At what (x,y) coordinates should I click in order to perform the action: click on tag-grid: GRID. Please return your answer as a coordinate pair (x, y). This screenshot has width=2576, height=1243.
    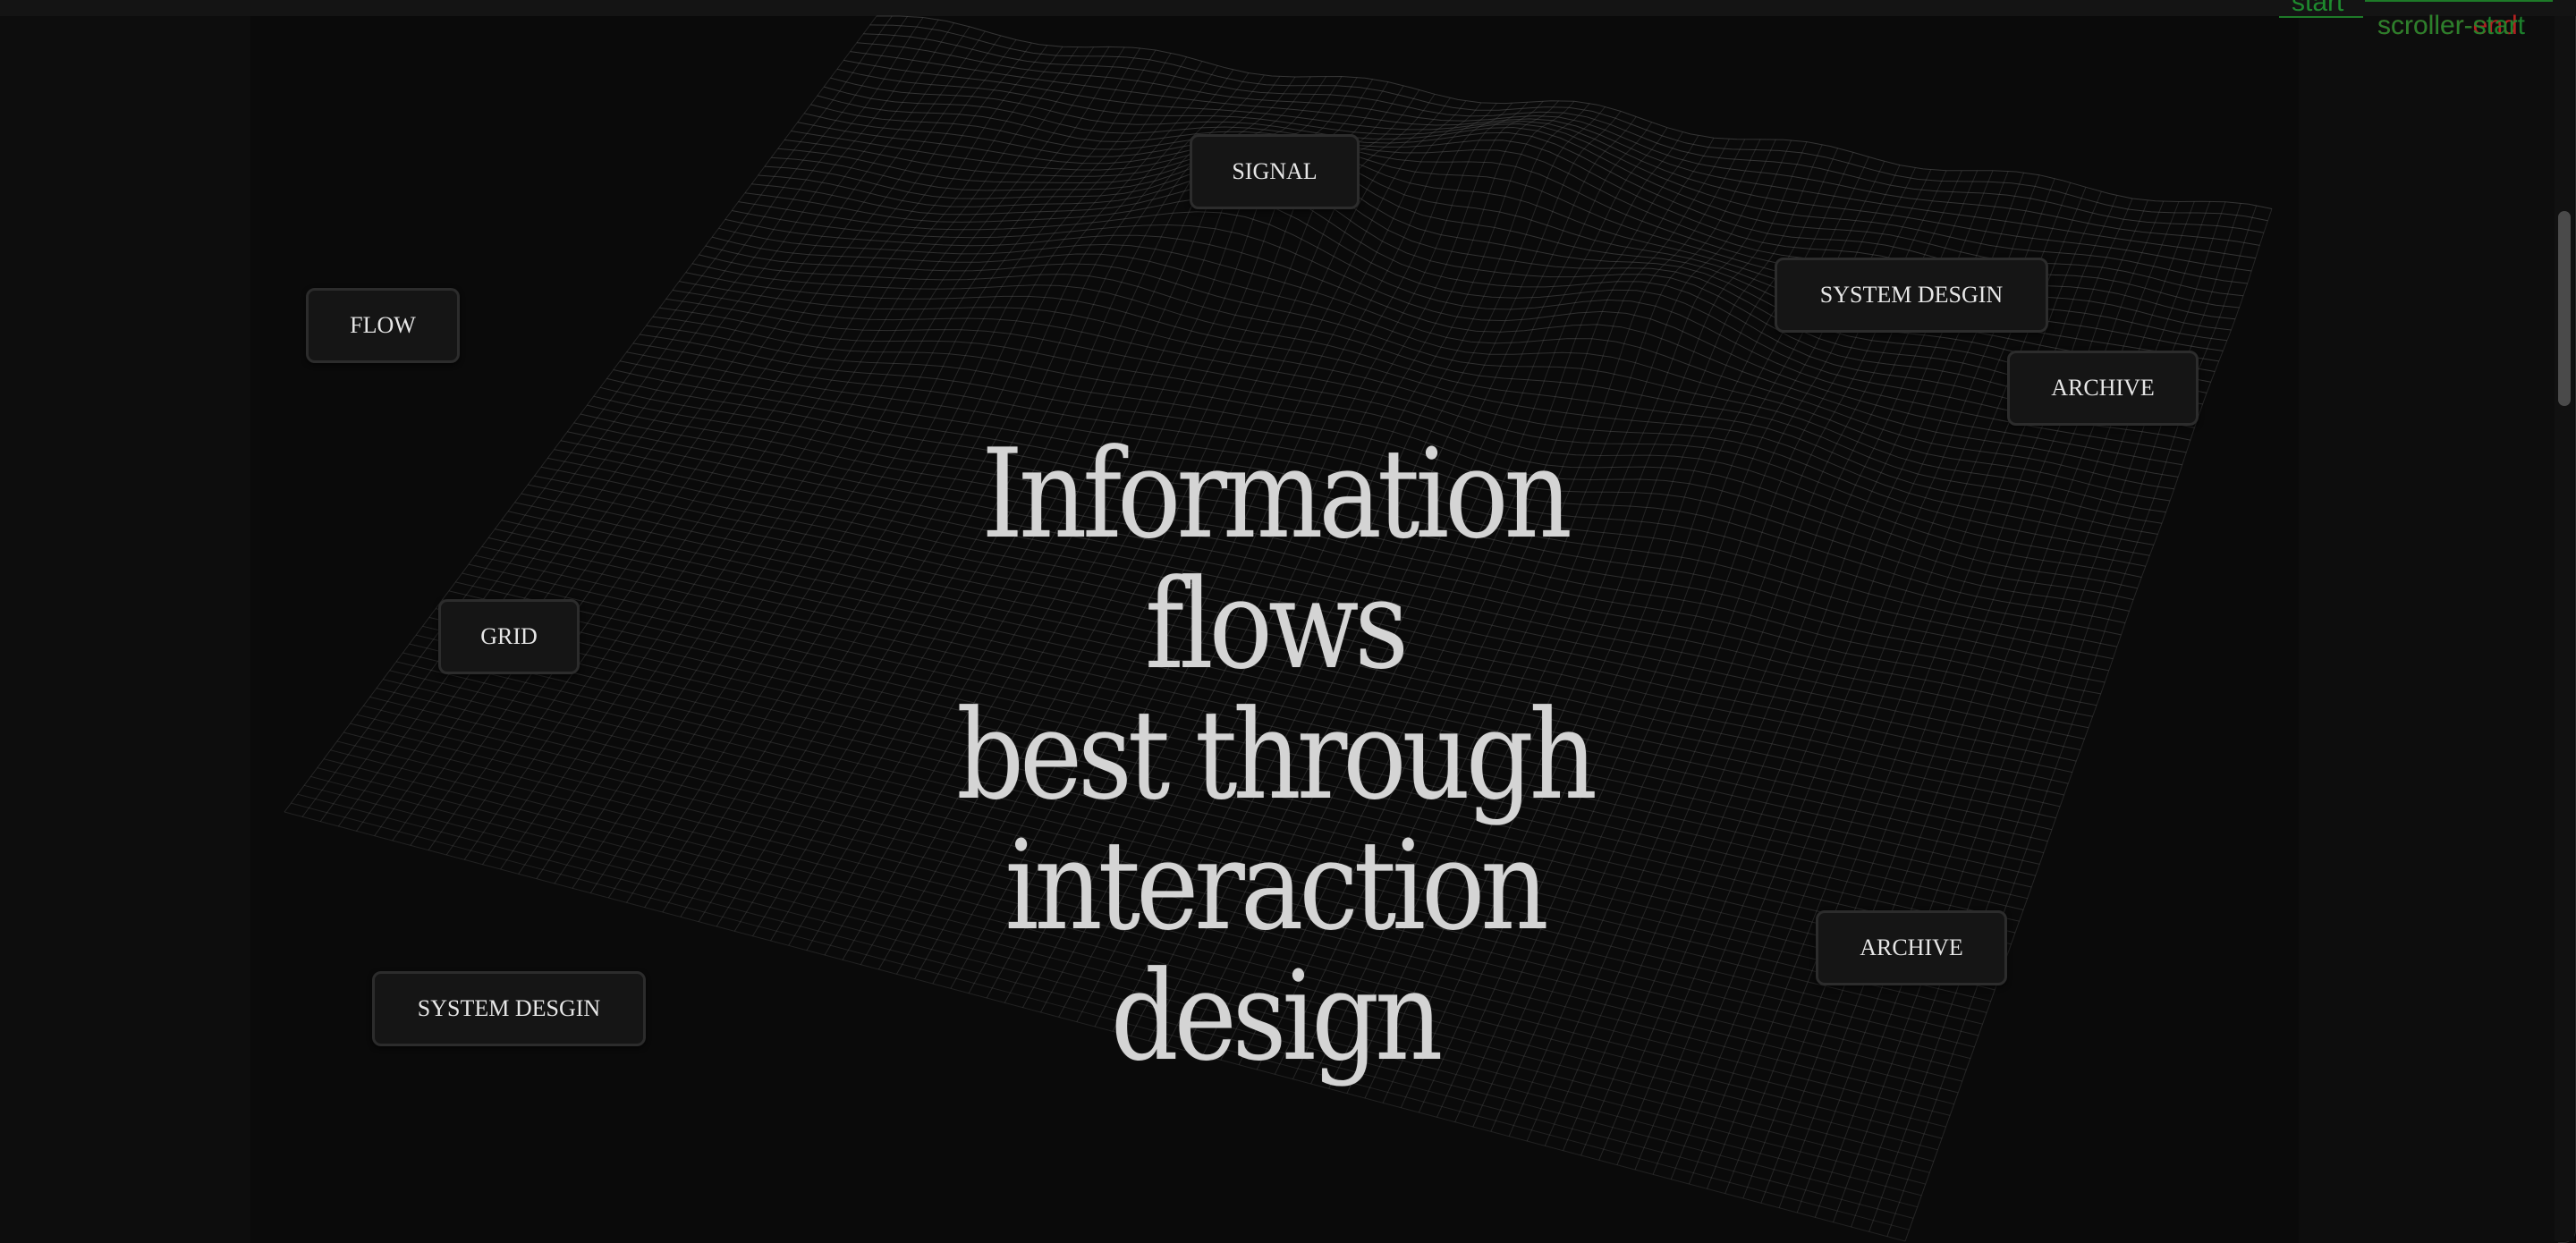
    Looking at the image, I should click on (509, 636).